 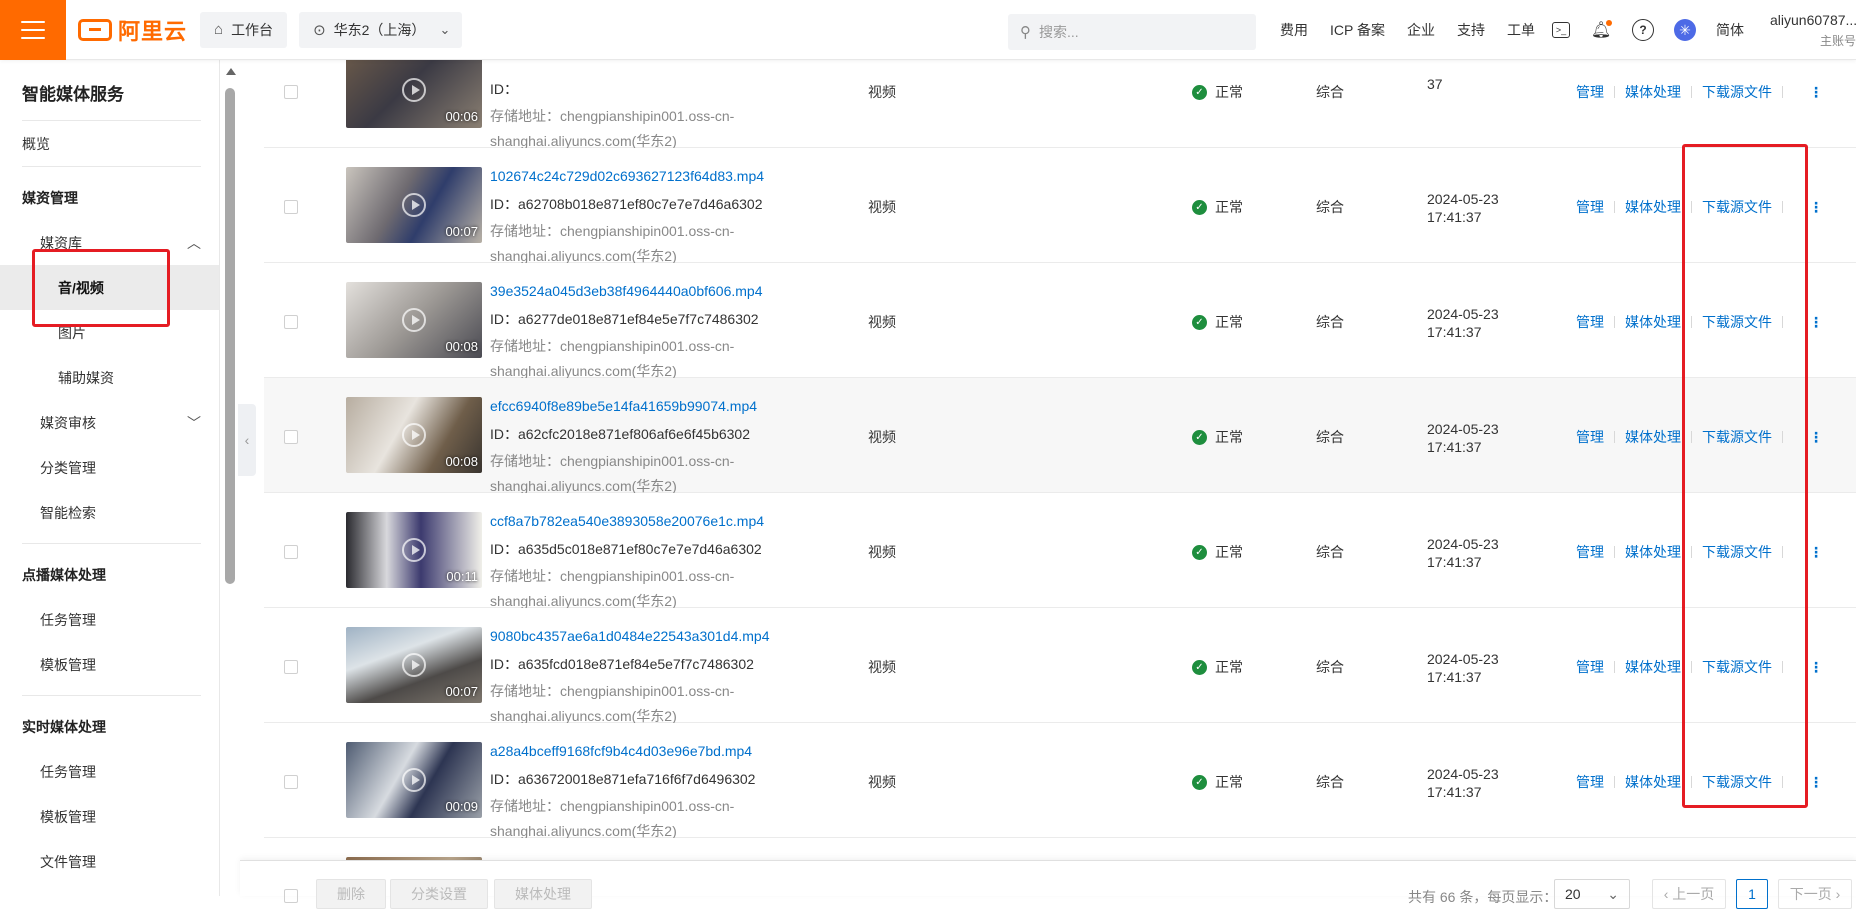 I want to click on prev-page-button: ‹ 上一页, so click(x=1689, y=894).